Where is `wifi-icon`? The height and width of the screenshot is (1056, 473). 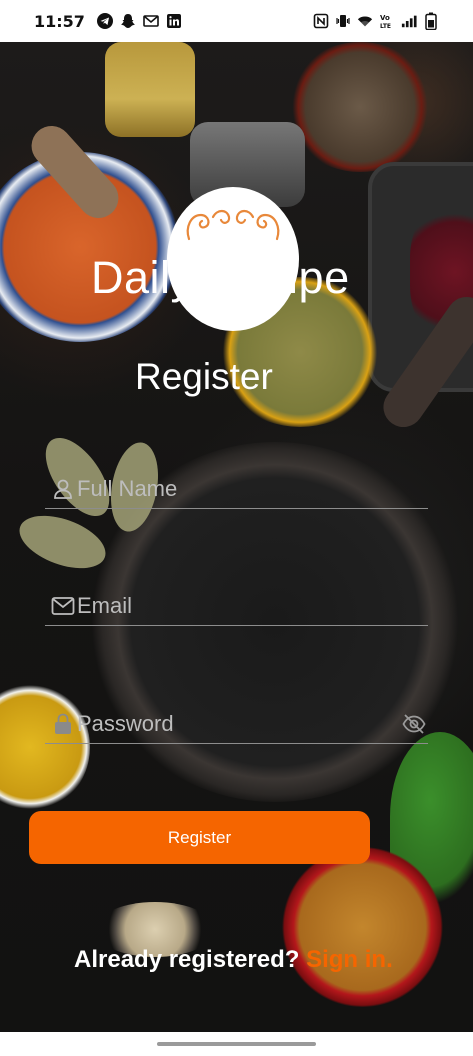
wifi-icon is located at coordinates (365, 21).